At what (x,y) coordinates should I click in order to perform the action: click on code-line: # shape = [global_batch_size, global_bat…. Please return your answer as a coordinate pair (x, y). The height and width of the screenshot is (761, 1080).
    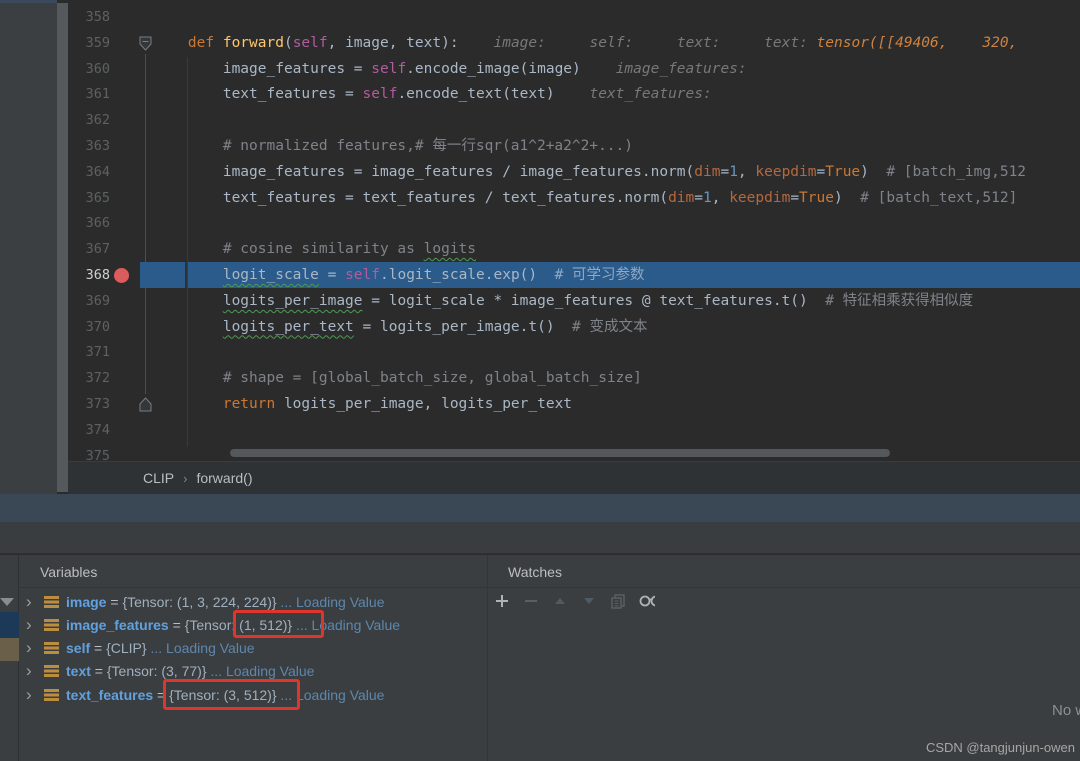
    Looking at the image, I should click on (397, 378).